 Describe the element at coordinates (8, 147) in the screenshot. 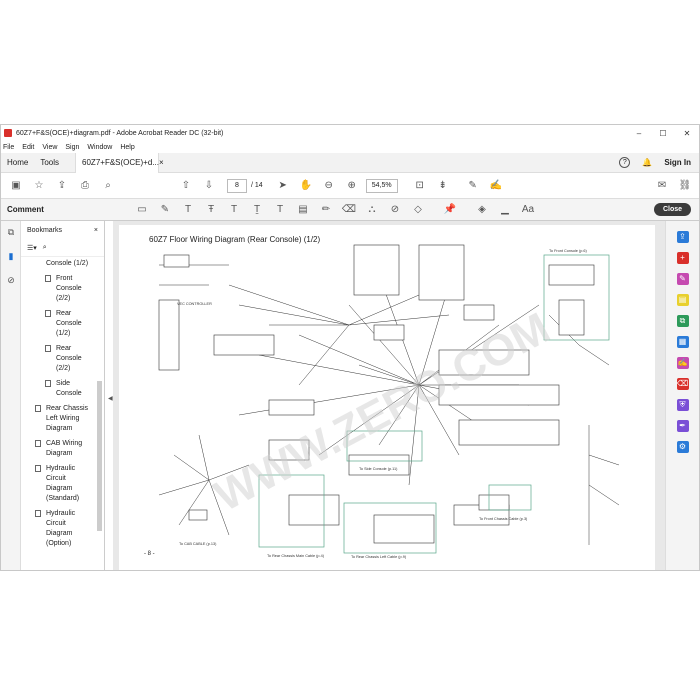

I see `menu-file: File` at that location.